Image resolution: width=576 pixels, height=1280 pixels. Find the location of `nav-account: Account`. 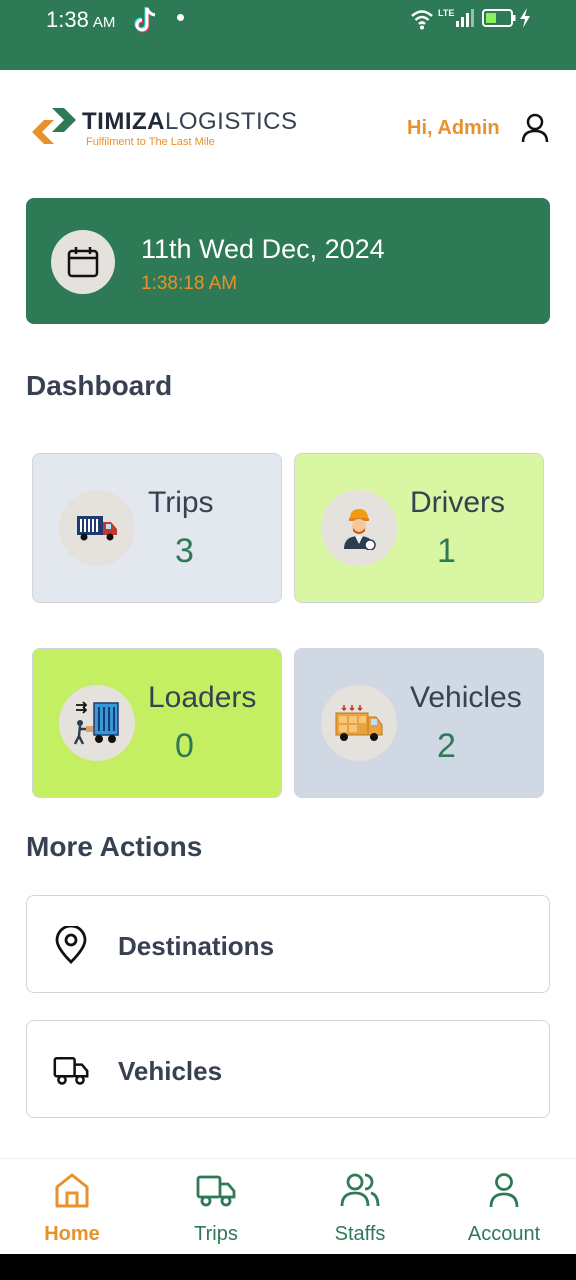

nav-account: Account is located at coordinates (504, 1207).